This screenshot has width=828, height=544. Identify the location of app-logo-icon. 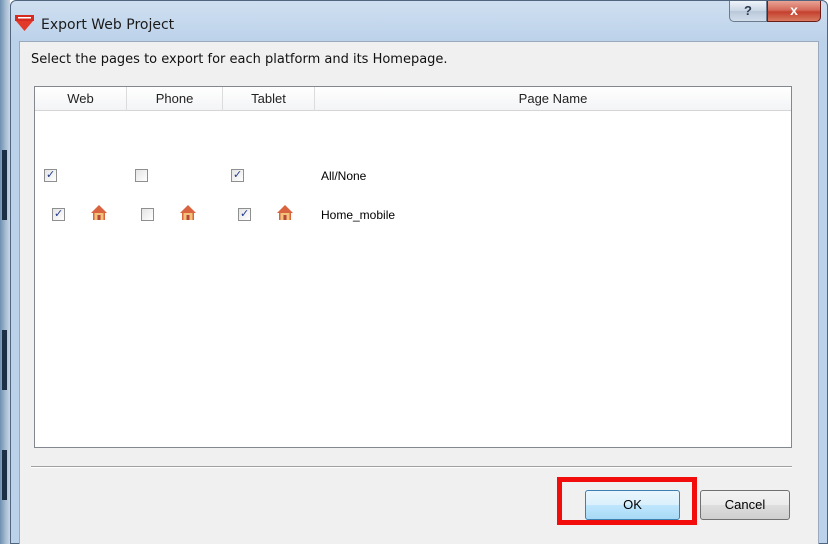
(24, 23).